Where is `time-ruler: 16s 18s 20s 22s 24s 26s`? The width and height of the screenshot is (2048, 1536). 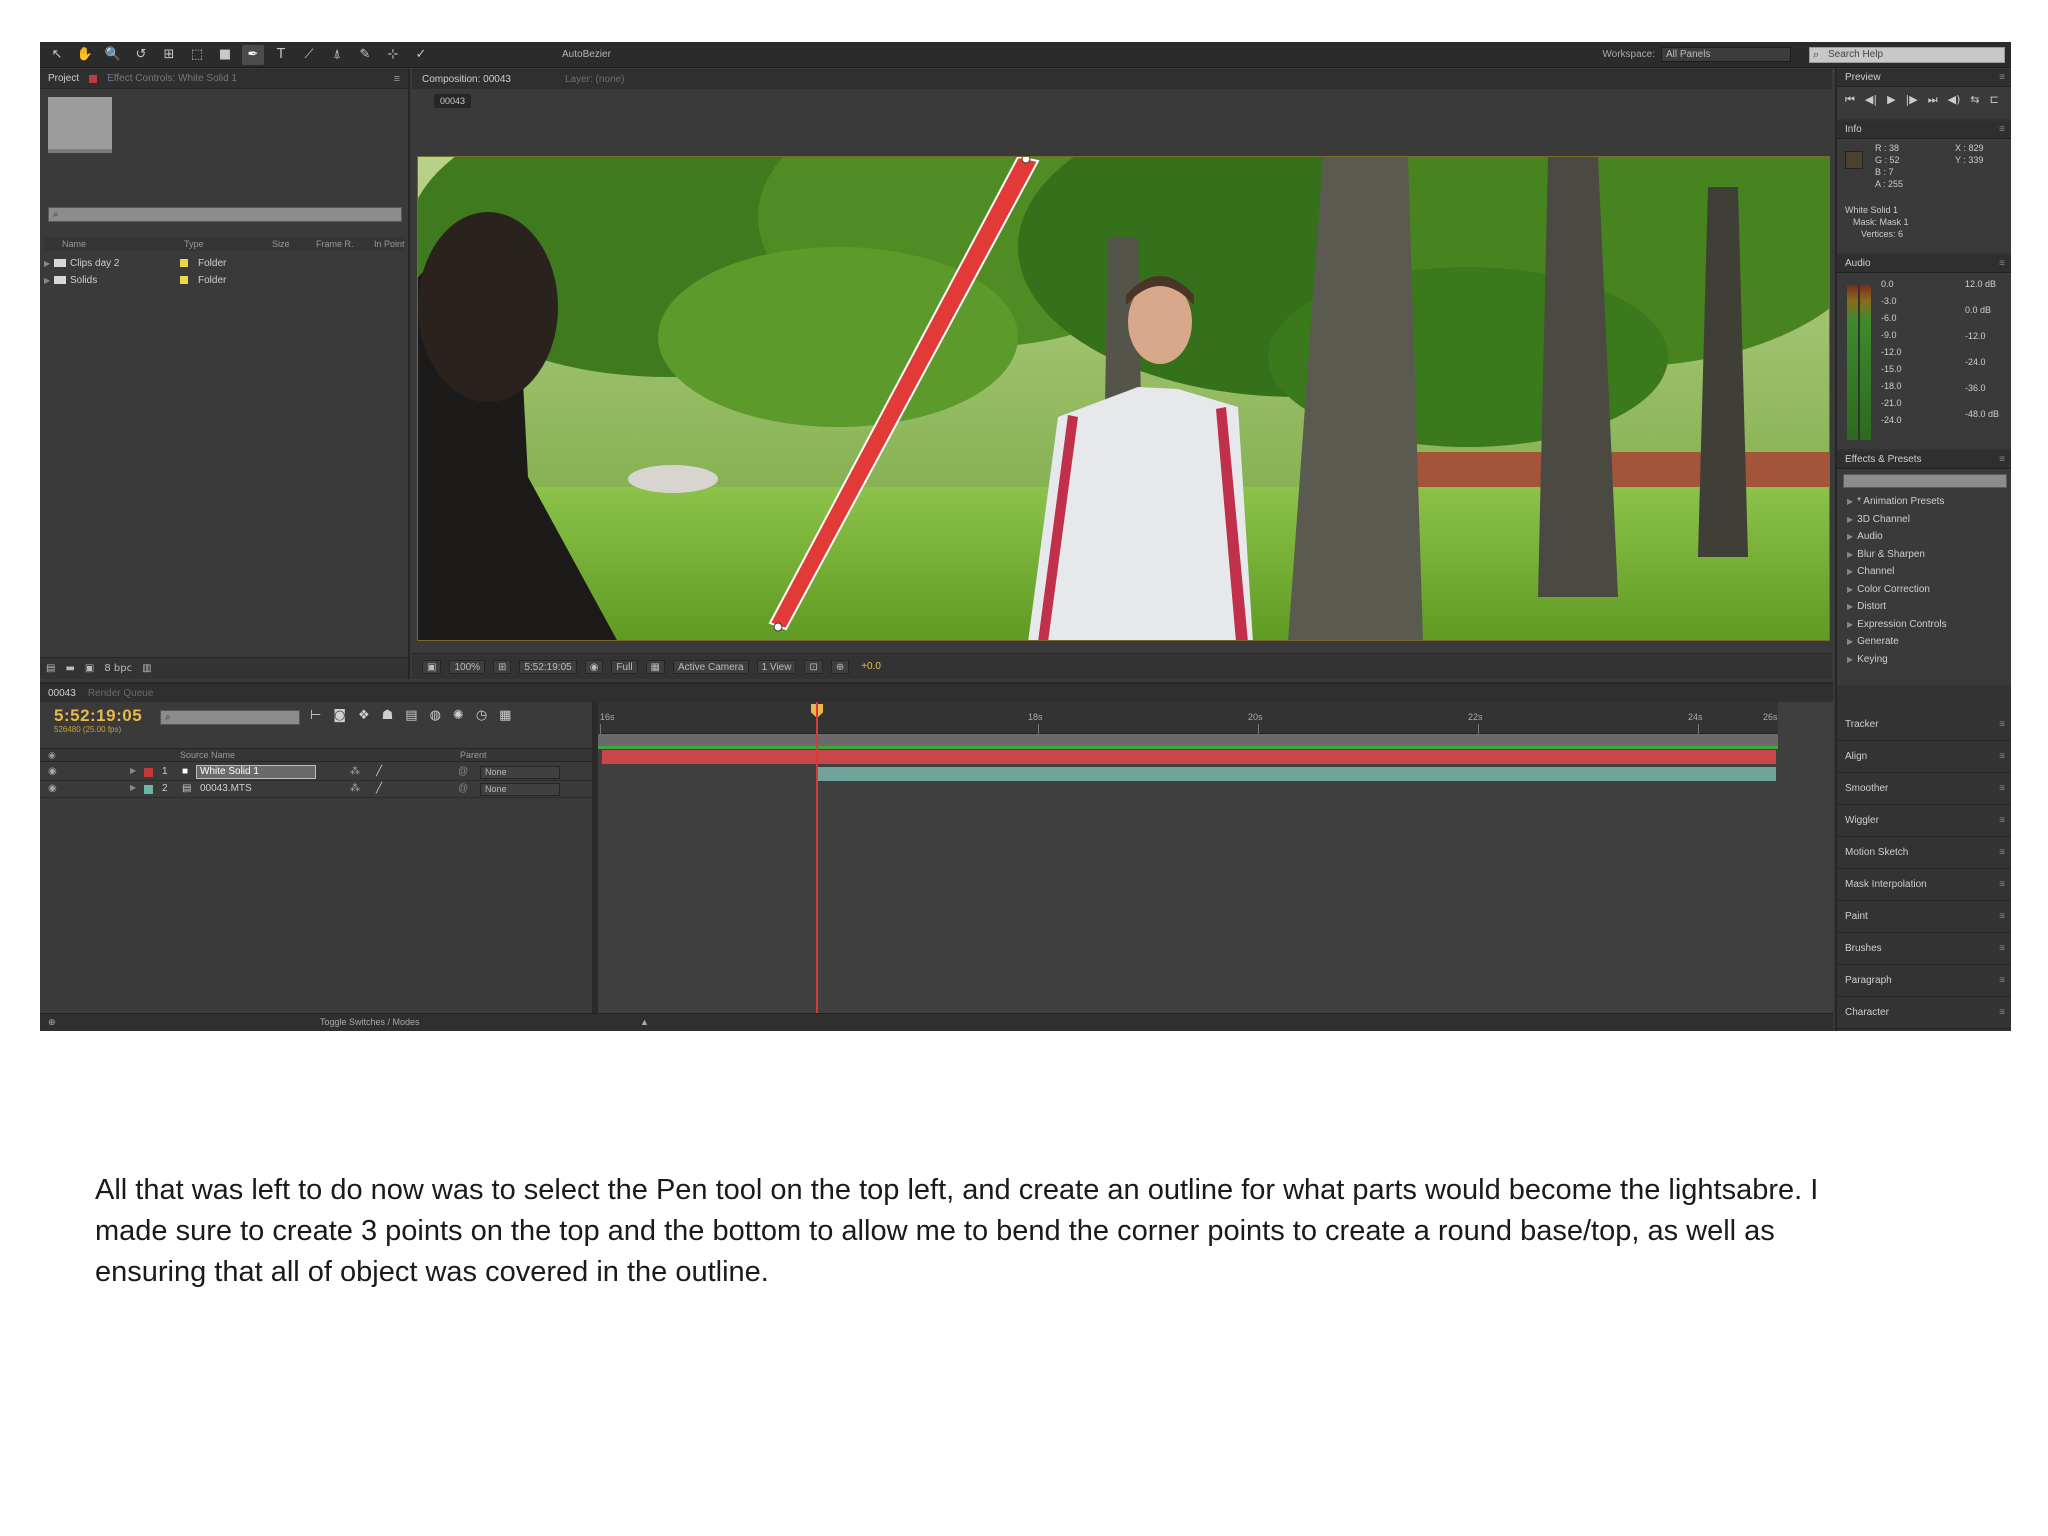 time-ruler: 16s 18s 20s 22s 24s 26s is located at coordinates (1188, 718).